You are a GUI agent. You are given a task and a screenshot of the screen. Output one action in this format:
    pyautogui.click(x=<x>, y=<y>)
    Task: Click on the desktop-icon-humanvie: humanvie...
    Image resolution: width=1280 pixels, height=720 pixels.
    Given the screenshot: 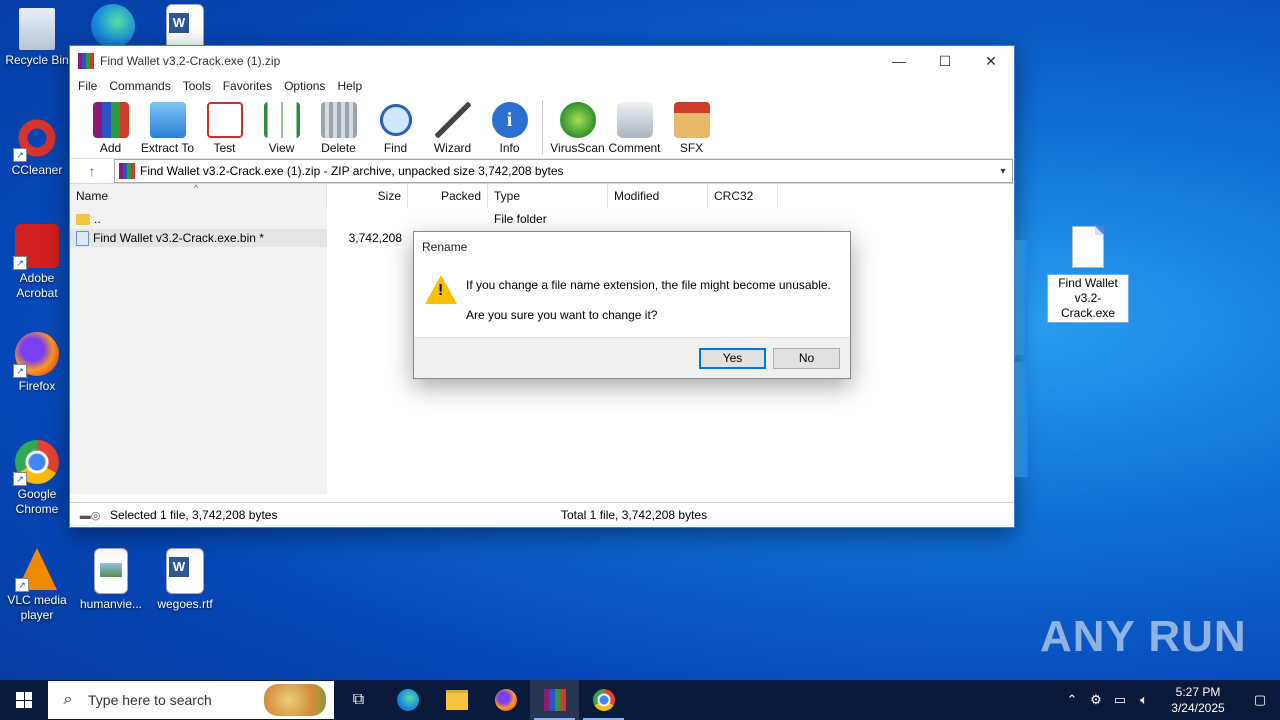 What is the action you would take?
    pyautogui.click(x=111, y=580)
    